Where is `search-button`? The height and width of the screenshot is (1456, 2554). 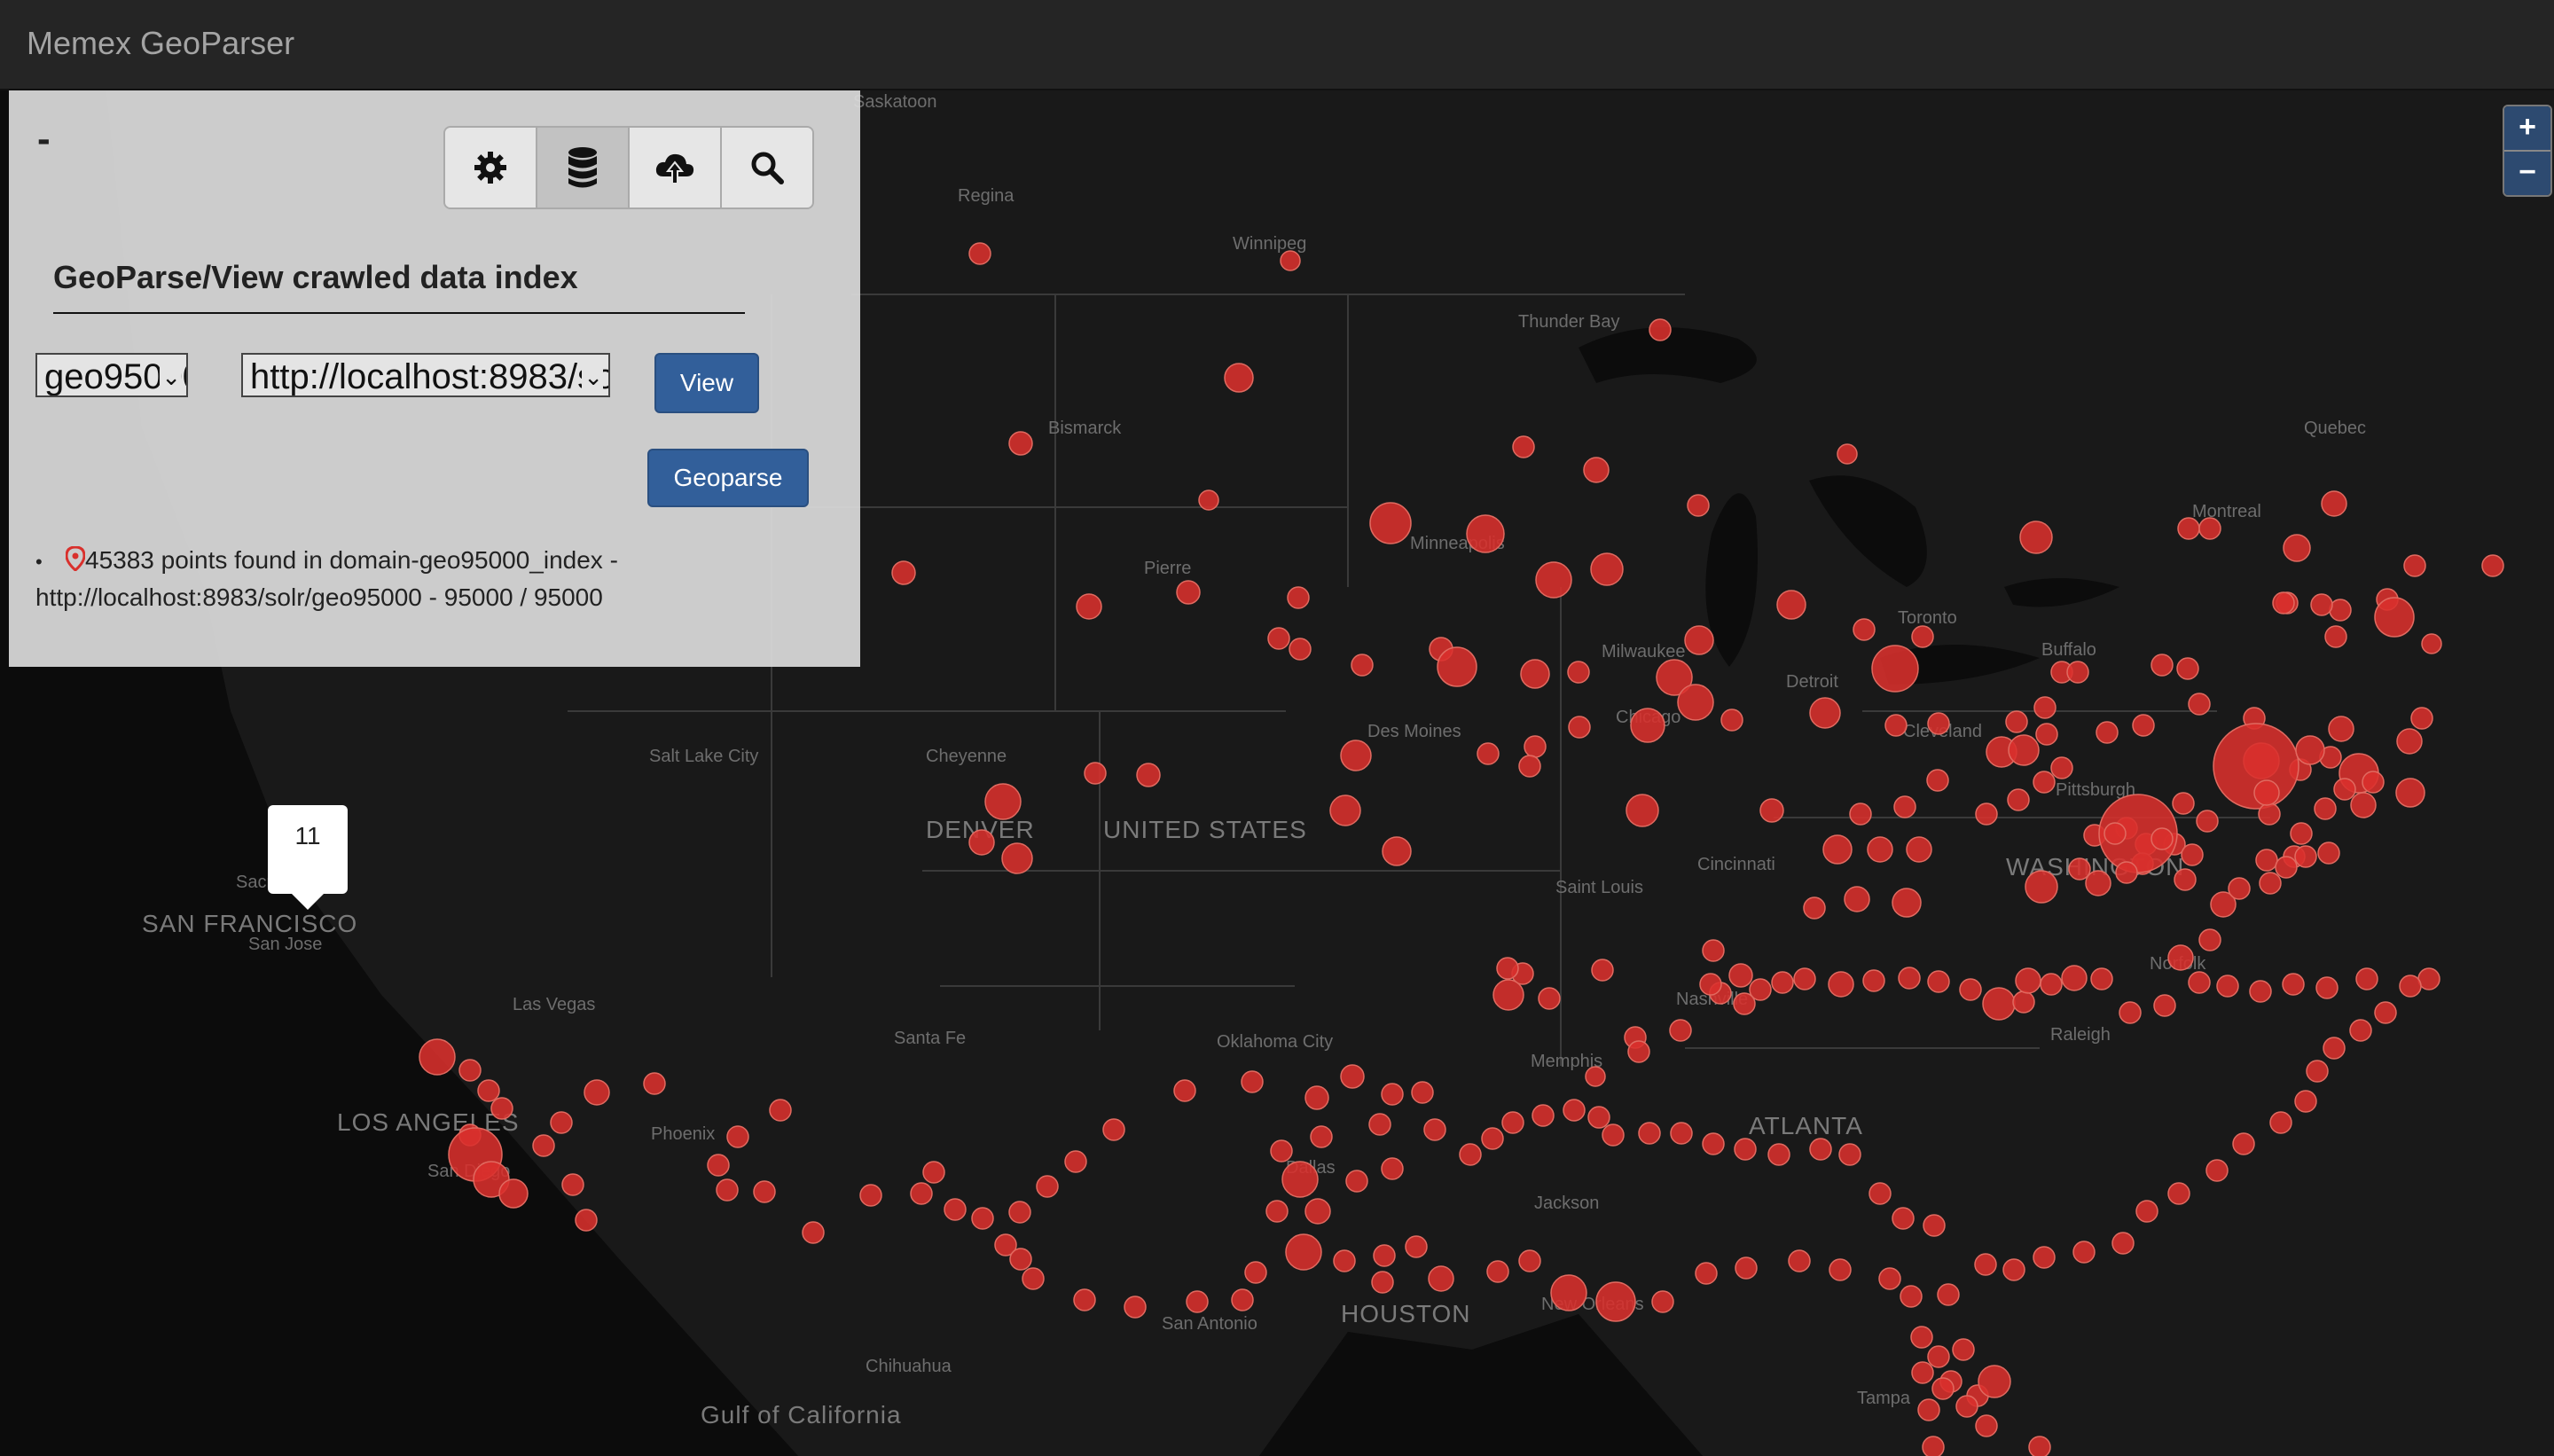 search-button is located at coordinates (766, 167).